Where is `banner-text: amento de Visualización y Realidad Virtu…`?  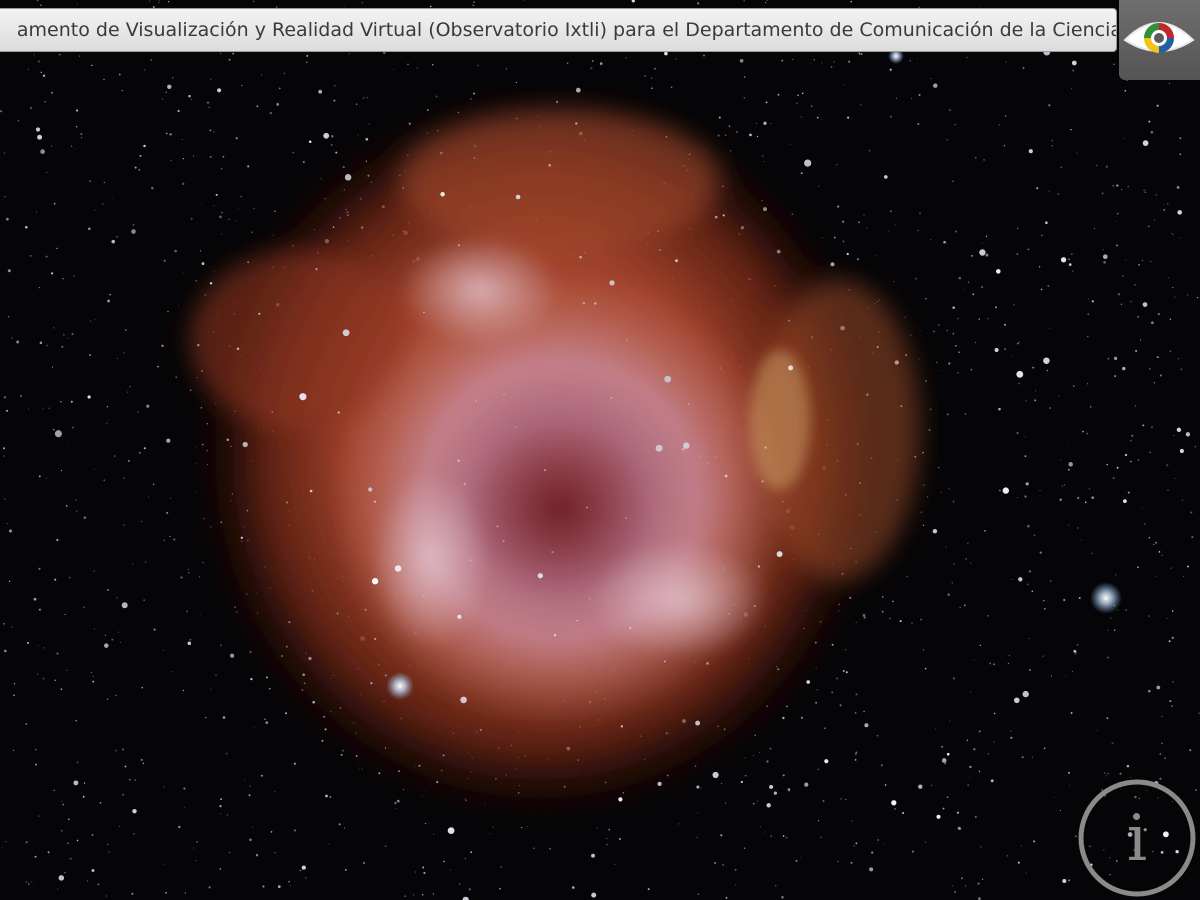 banner-text: amento de Visualización y Realidad Virtu… is located at coordinates (566, 30).